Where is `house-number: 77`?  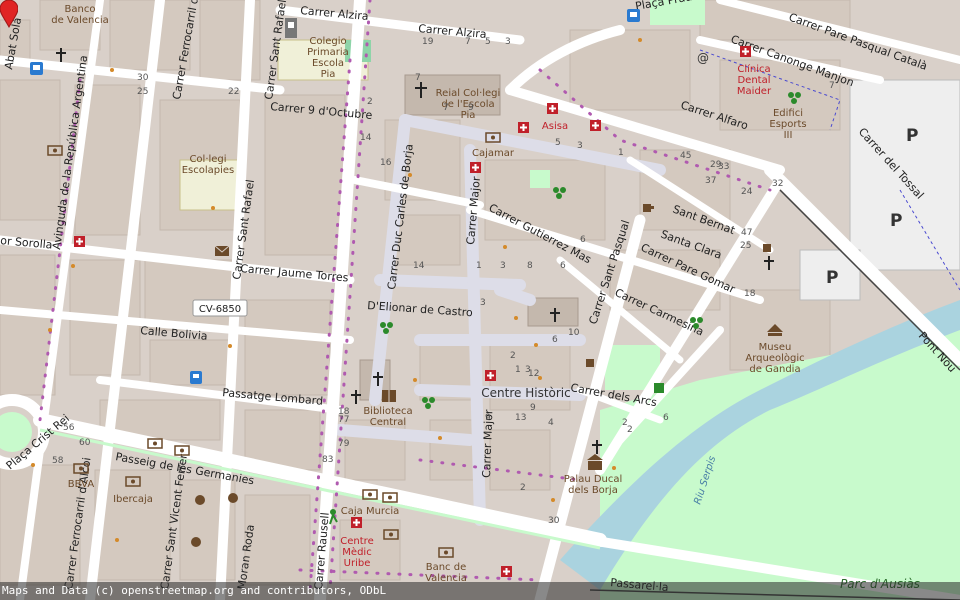 house-number: 77 is located at coordinates (343, 420).